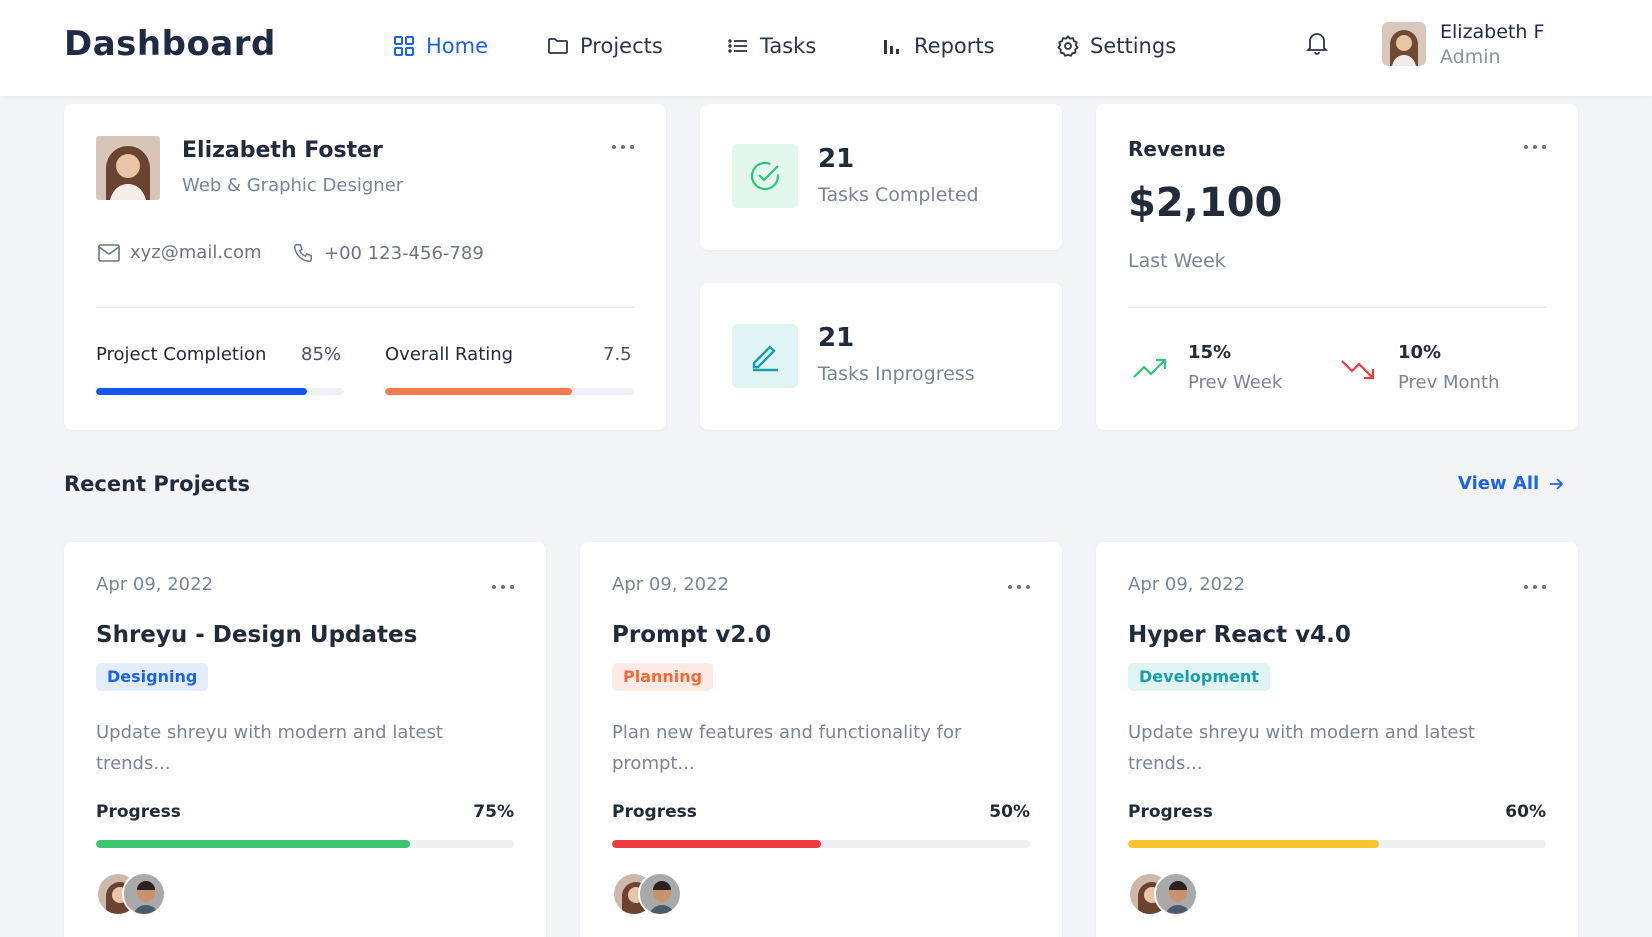 The width and height of the screenshot is (1652, 937). I want to click on progress-value: 50%, so click(1009, 812).